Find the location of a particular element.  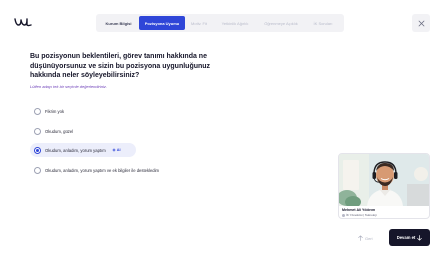

step-label: Öğrenmeye Açıklık is located at coordinates (281, 23).